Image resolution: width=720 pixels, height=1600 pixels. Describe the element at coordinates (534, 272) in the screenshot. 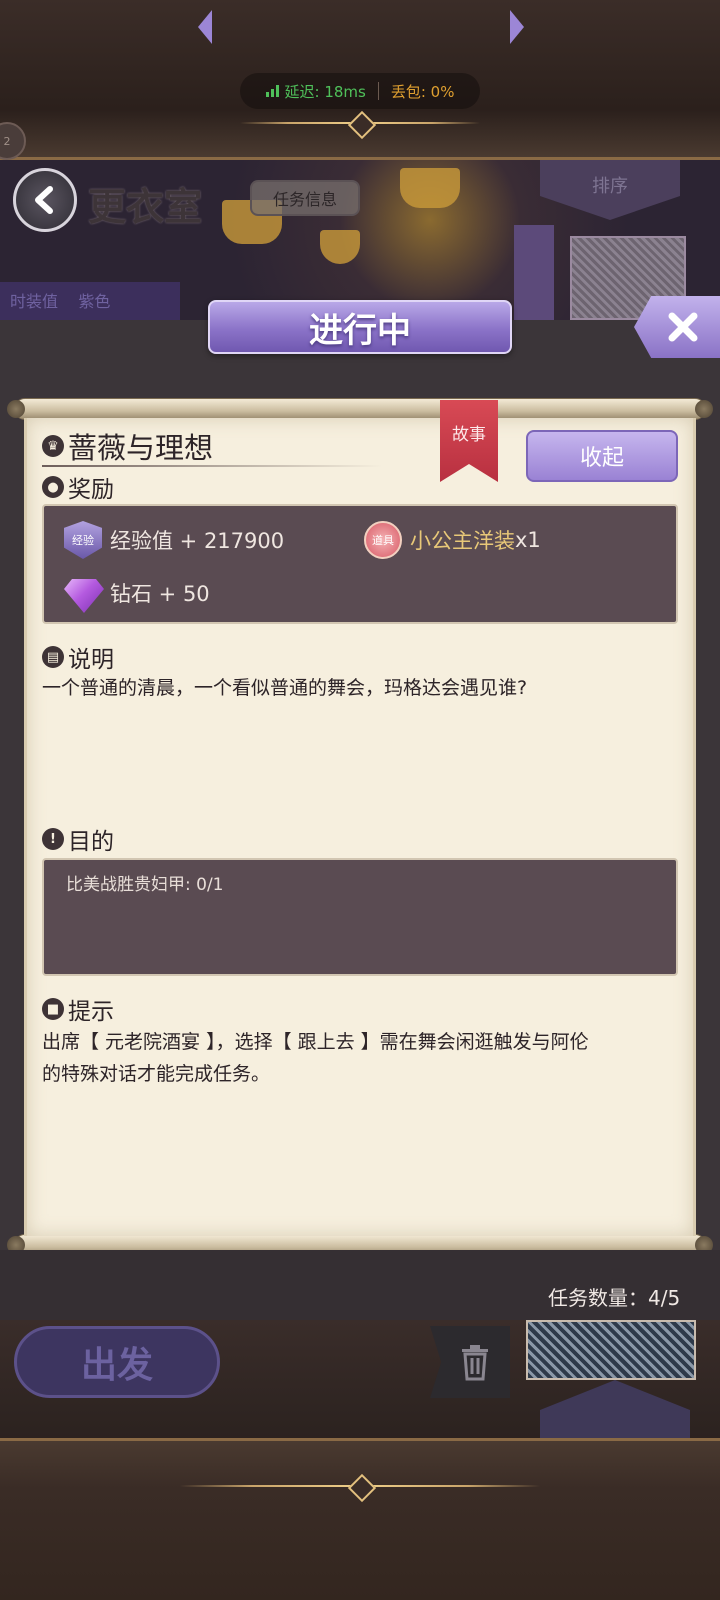

I see `outfit-card` at that location.